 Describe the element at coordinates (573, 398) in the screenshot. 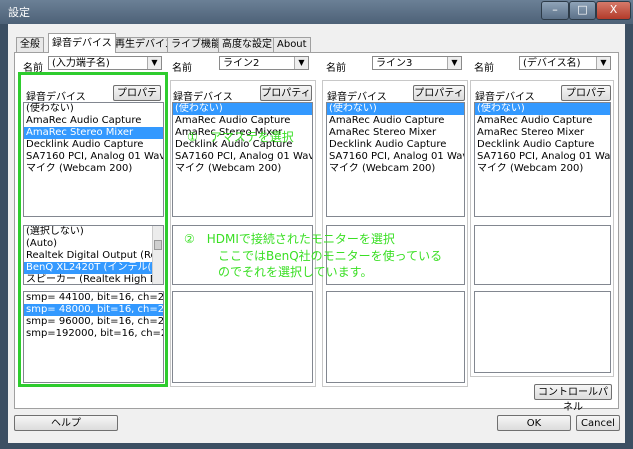

I see `control-panel-button: コントロールパネル` at that location.